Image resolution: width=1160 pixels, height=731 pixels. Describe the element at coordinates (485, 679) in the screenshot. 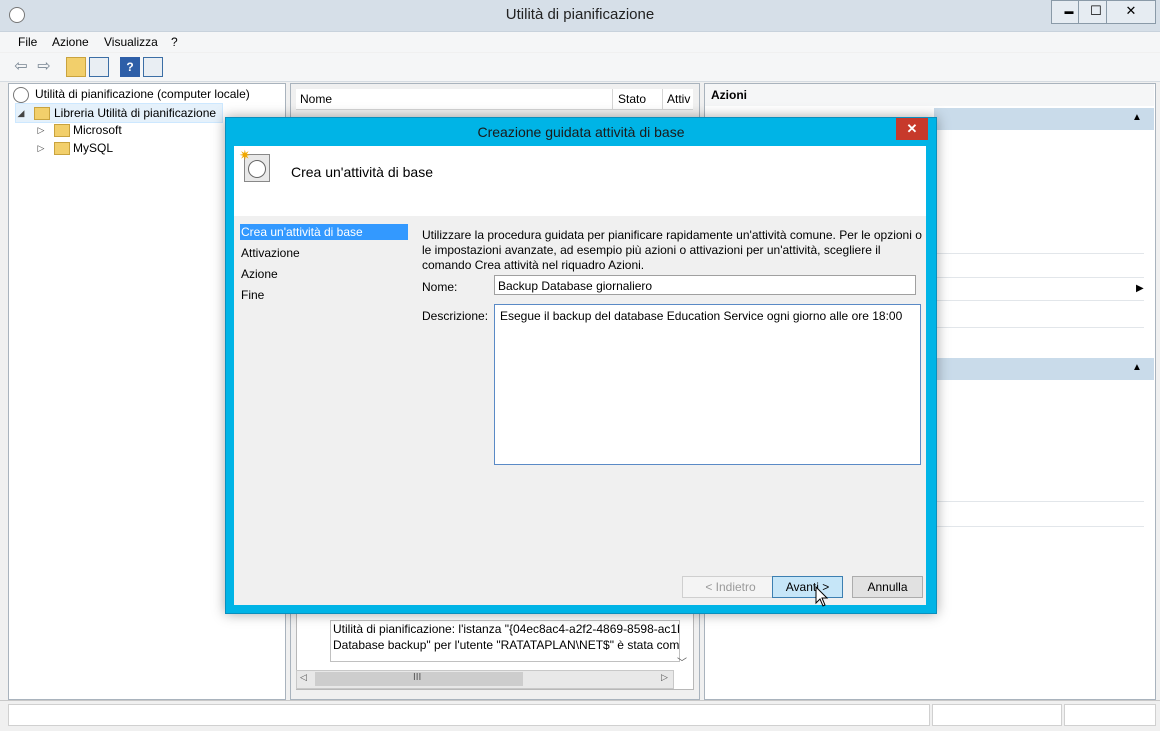

I see `horizontal-scrollbar: ◁ III ▷` at that location.